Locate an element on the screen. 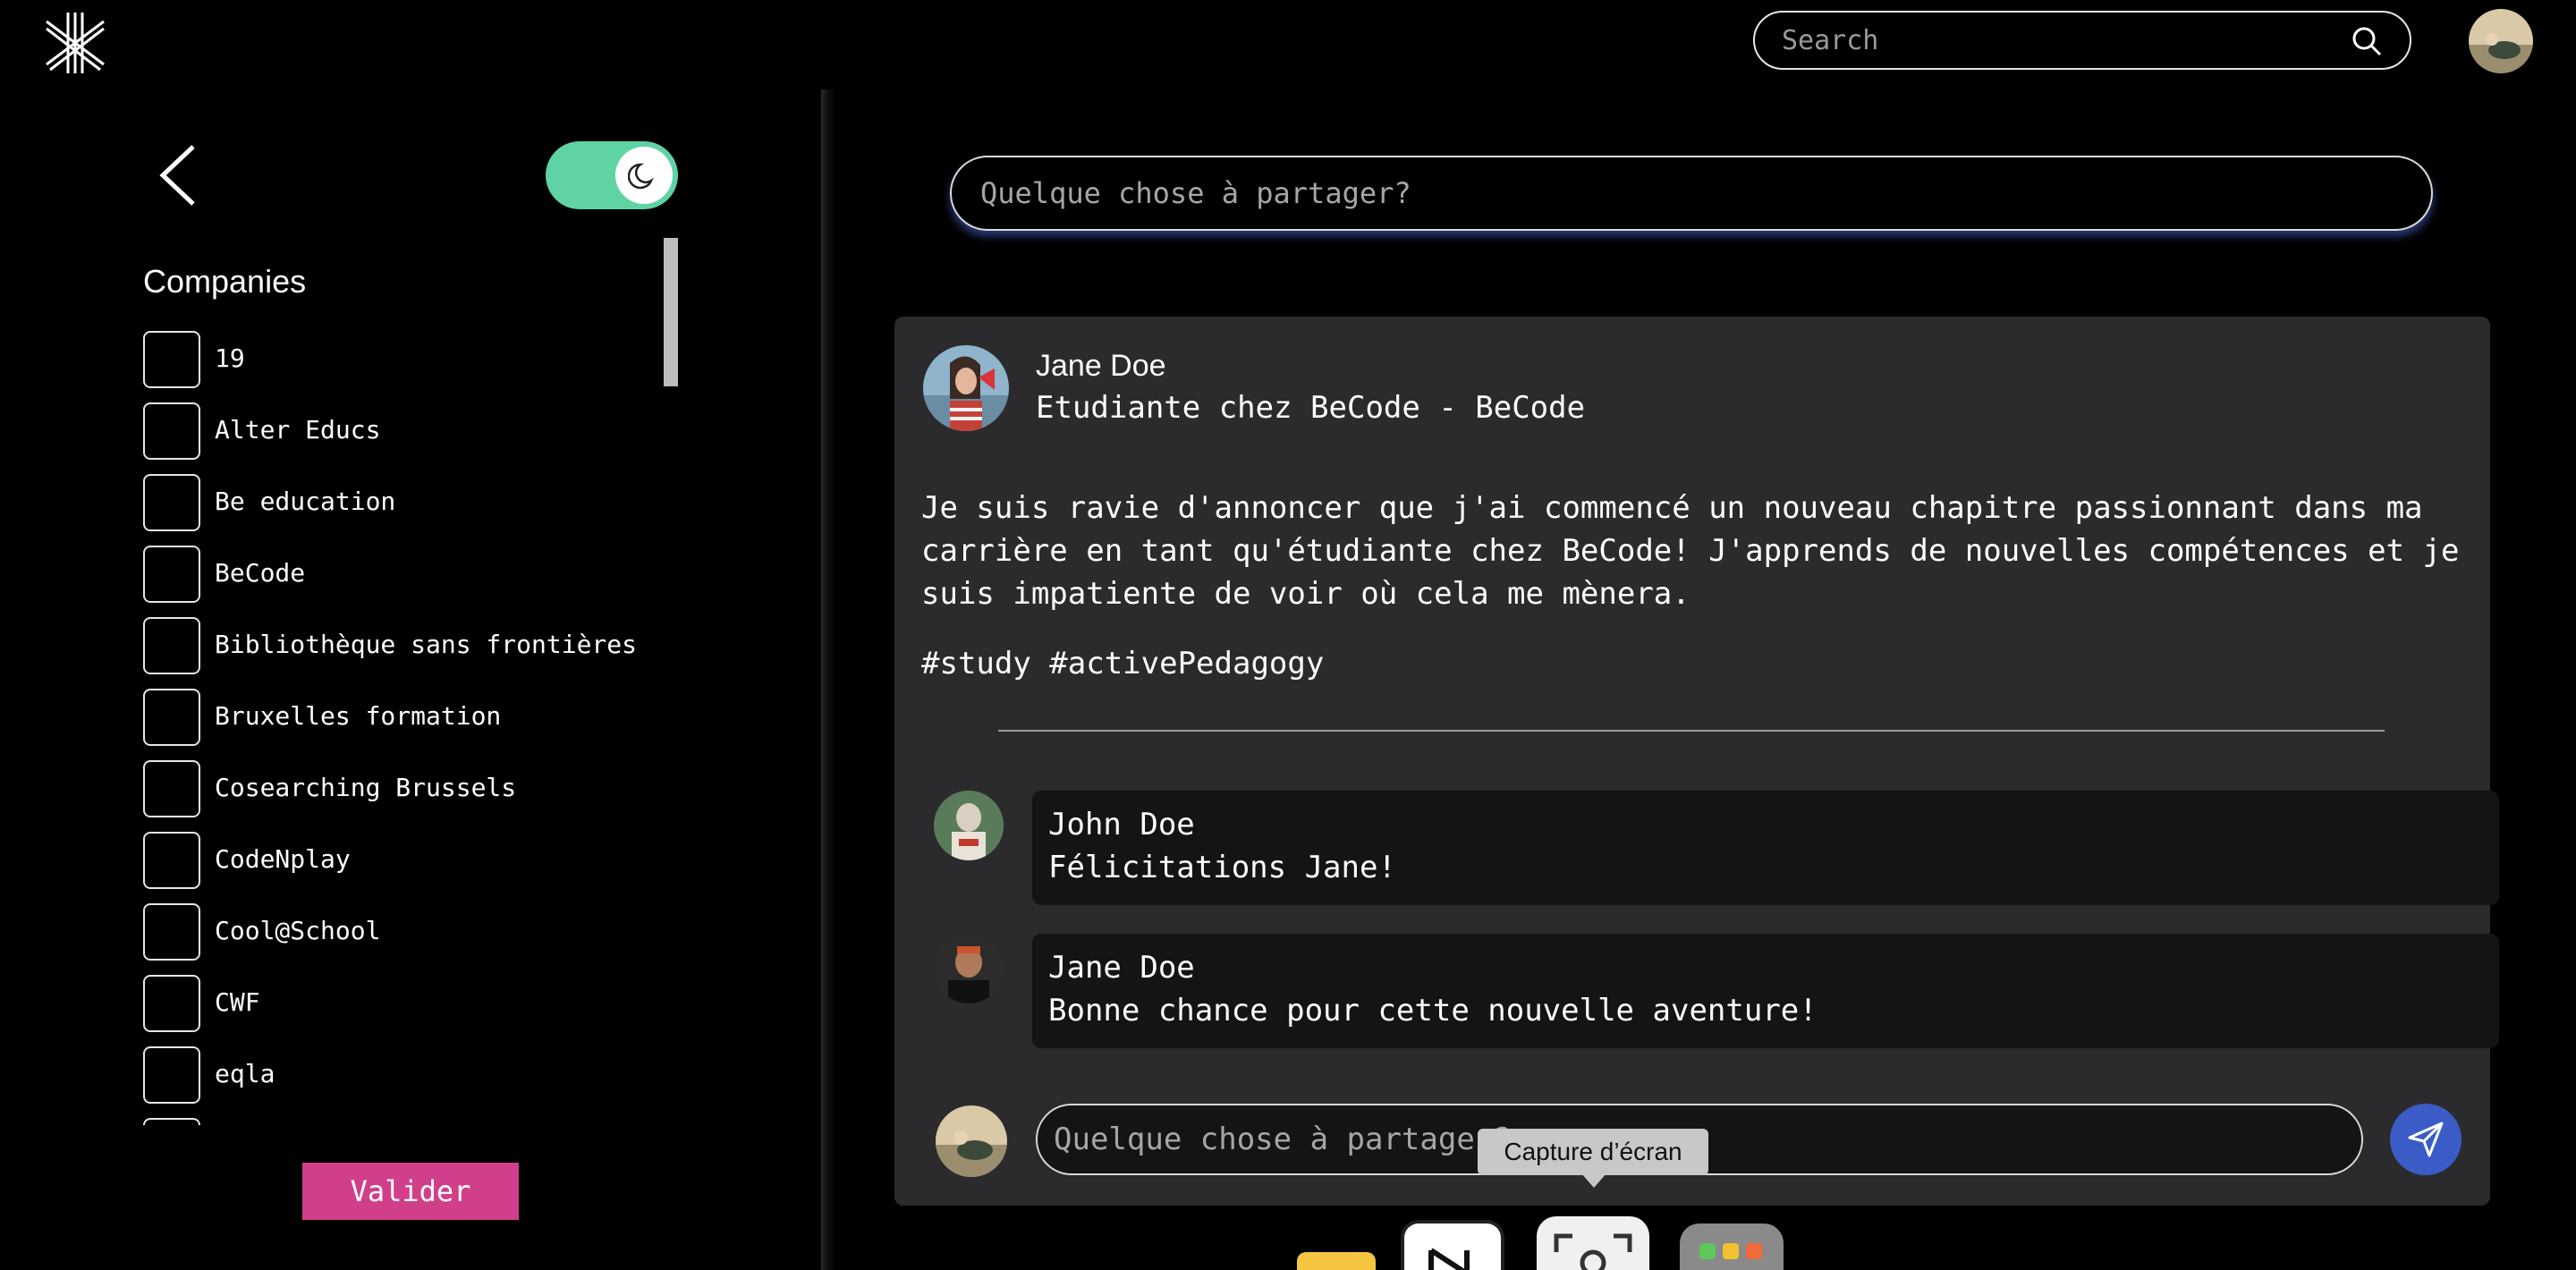 This screenshot has width=2576, height=1270. company-label: Cool@School is located at coordinates (298, 930).